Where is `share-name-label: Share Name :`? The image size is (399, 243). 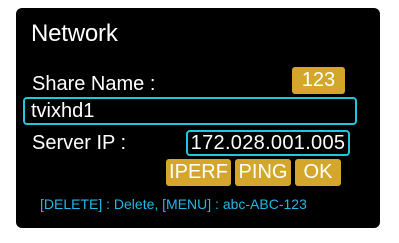
share-name-label: Share Name : is located at coordinates (94, 84).